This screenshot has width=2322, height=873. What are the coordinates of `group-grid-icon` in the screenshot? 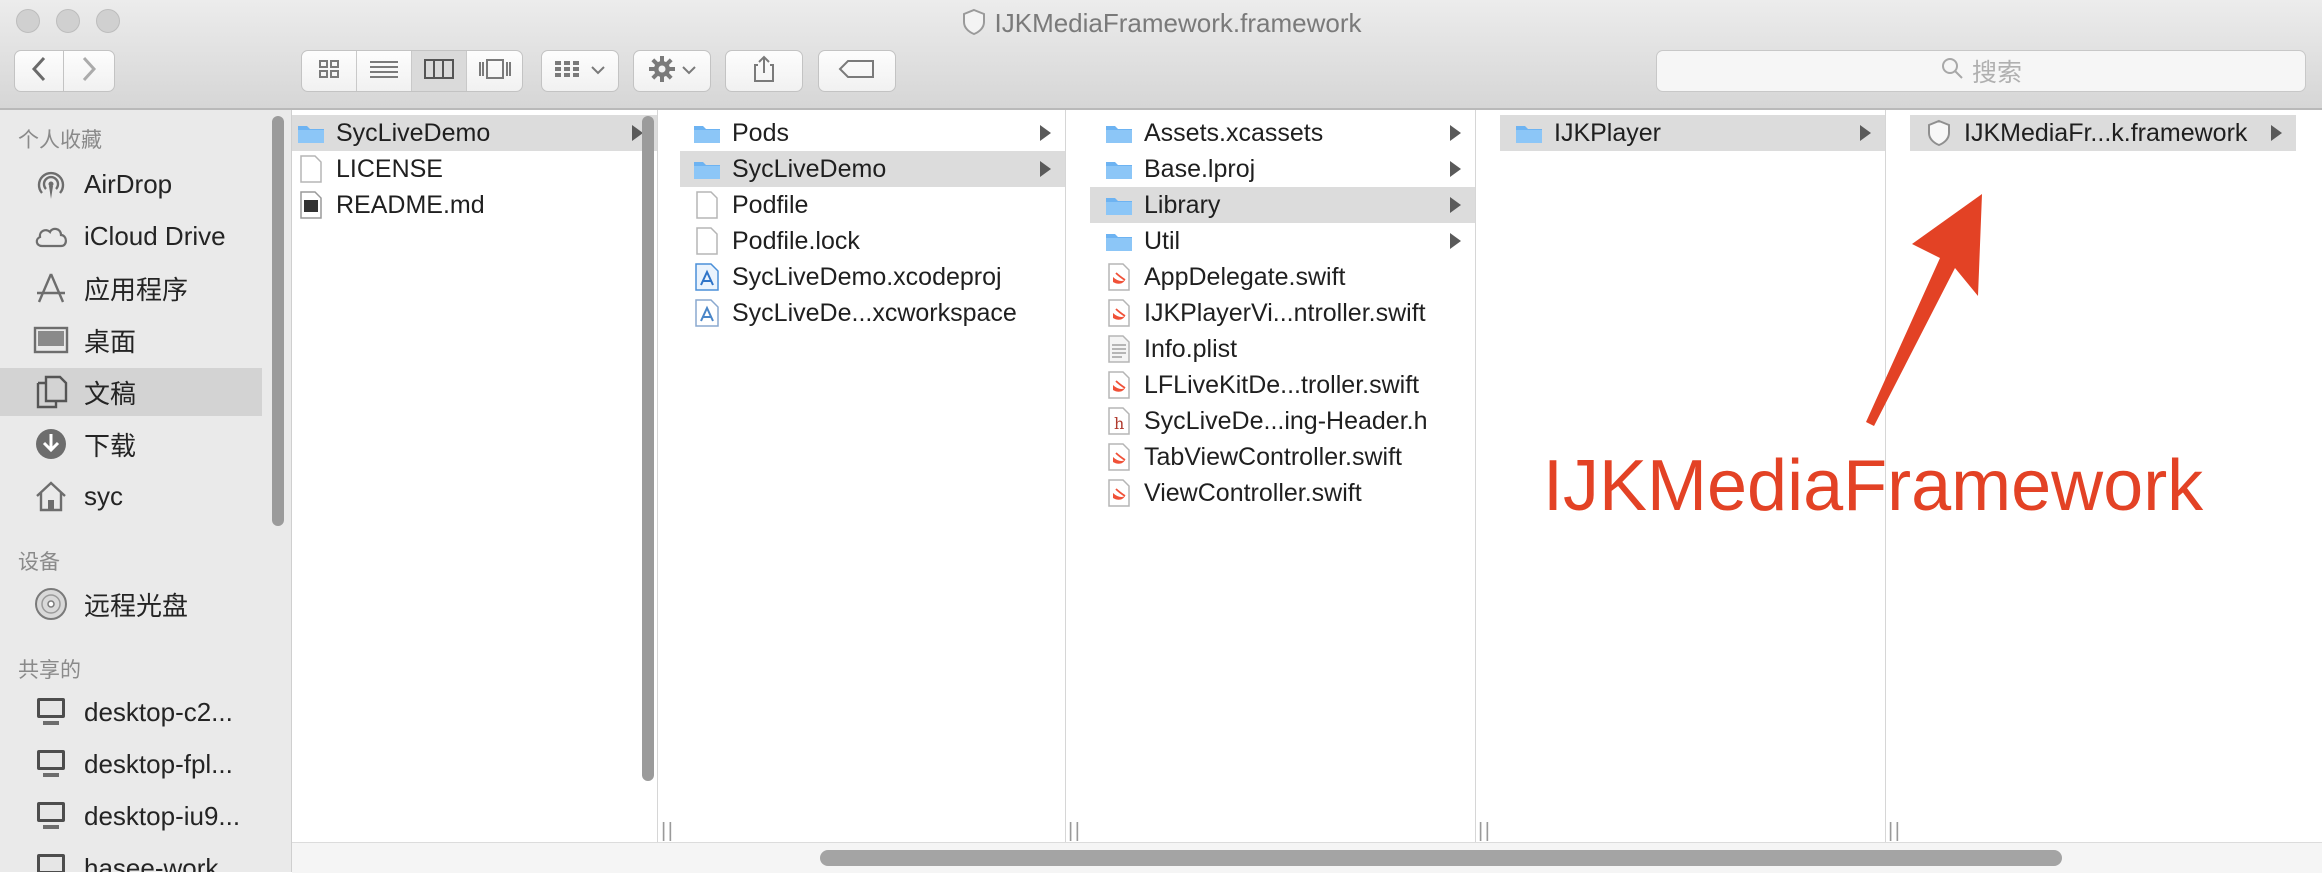 It's located at (570, 71).